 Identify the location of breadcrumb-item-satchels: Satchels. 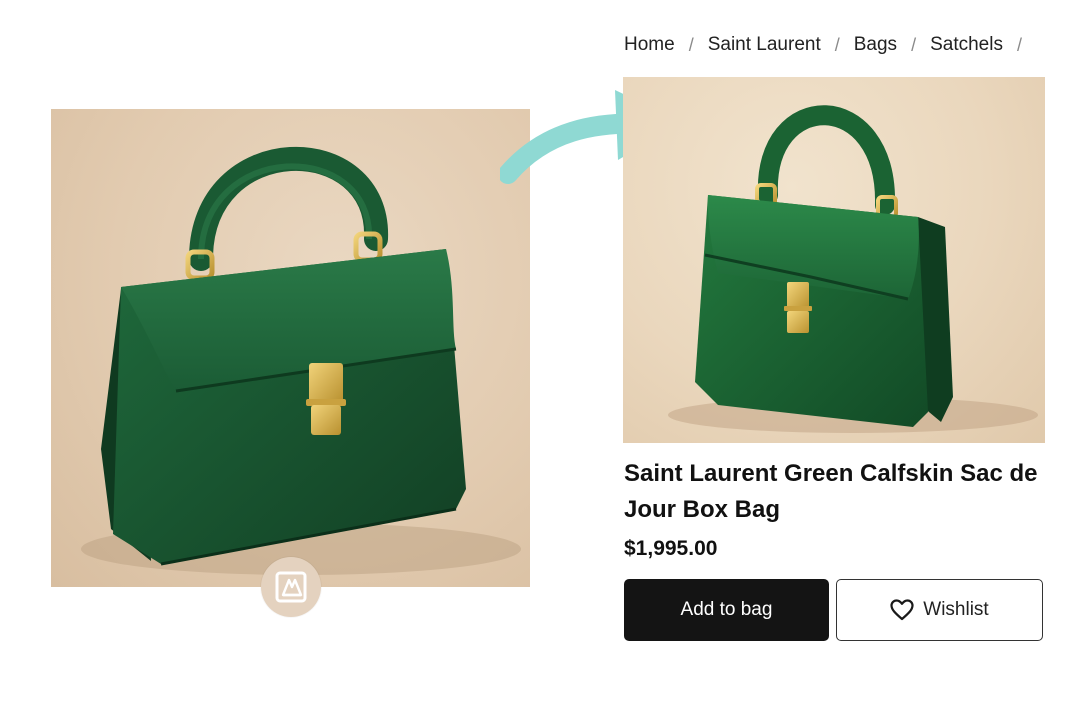
(966, 45).